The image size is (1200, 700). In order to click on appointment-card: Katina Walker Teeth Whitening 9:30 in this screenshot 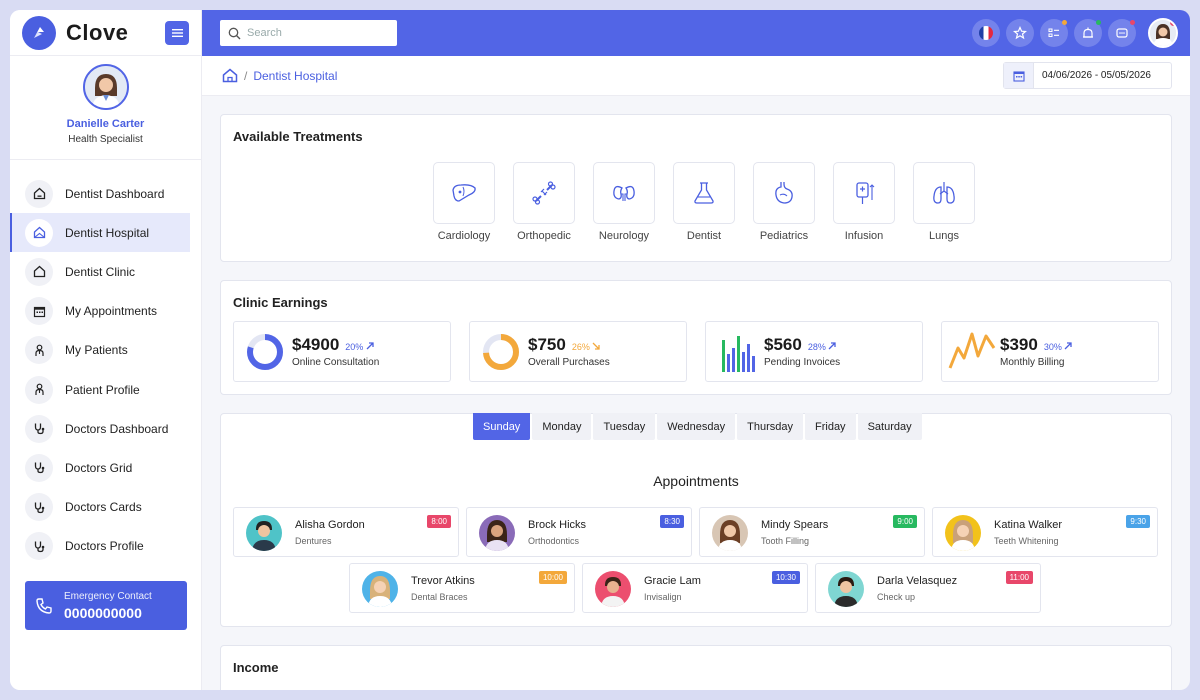, I will do `click(1045, 532)`.